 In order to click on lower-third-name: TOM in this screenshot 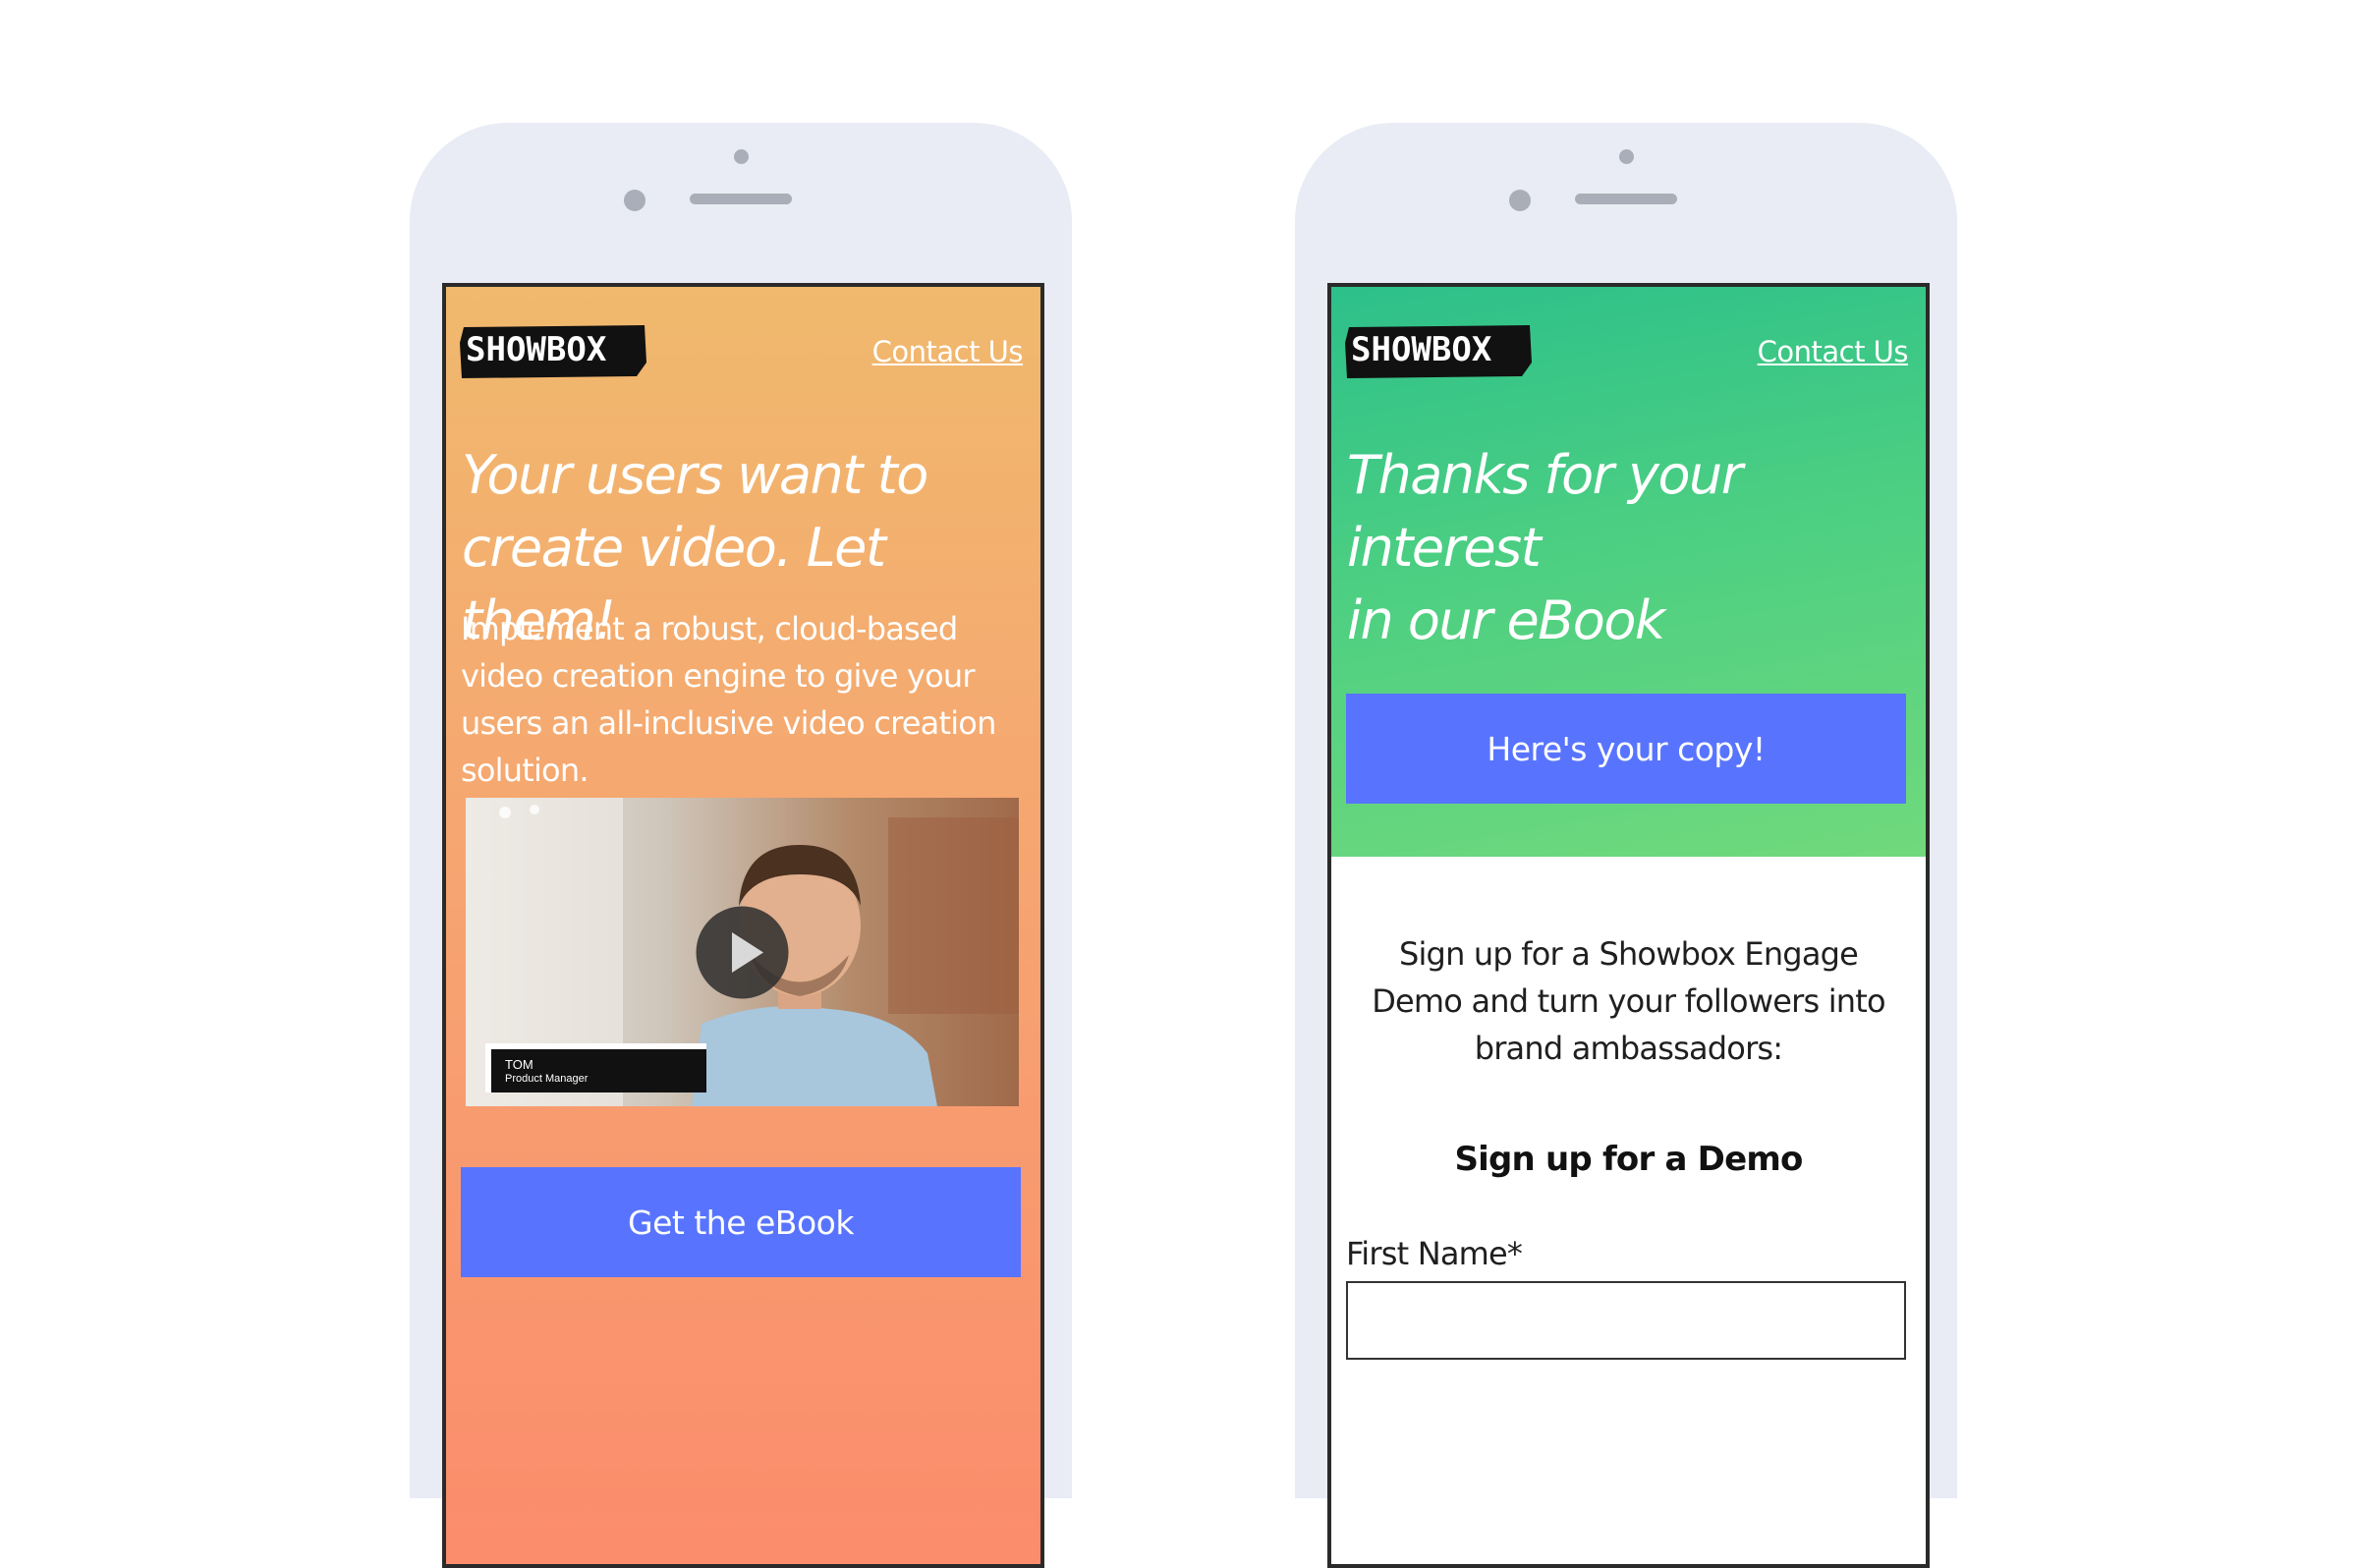, I will do `click(519, 1064)`.